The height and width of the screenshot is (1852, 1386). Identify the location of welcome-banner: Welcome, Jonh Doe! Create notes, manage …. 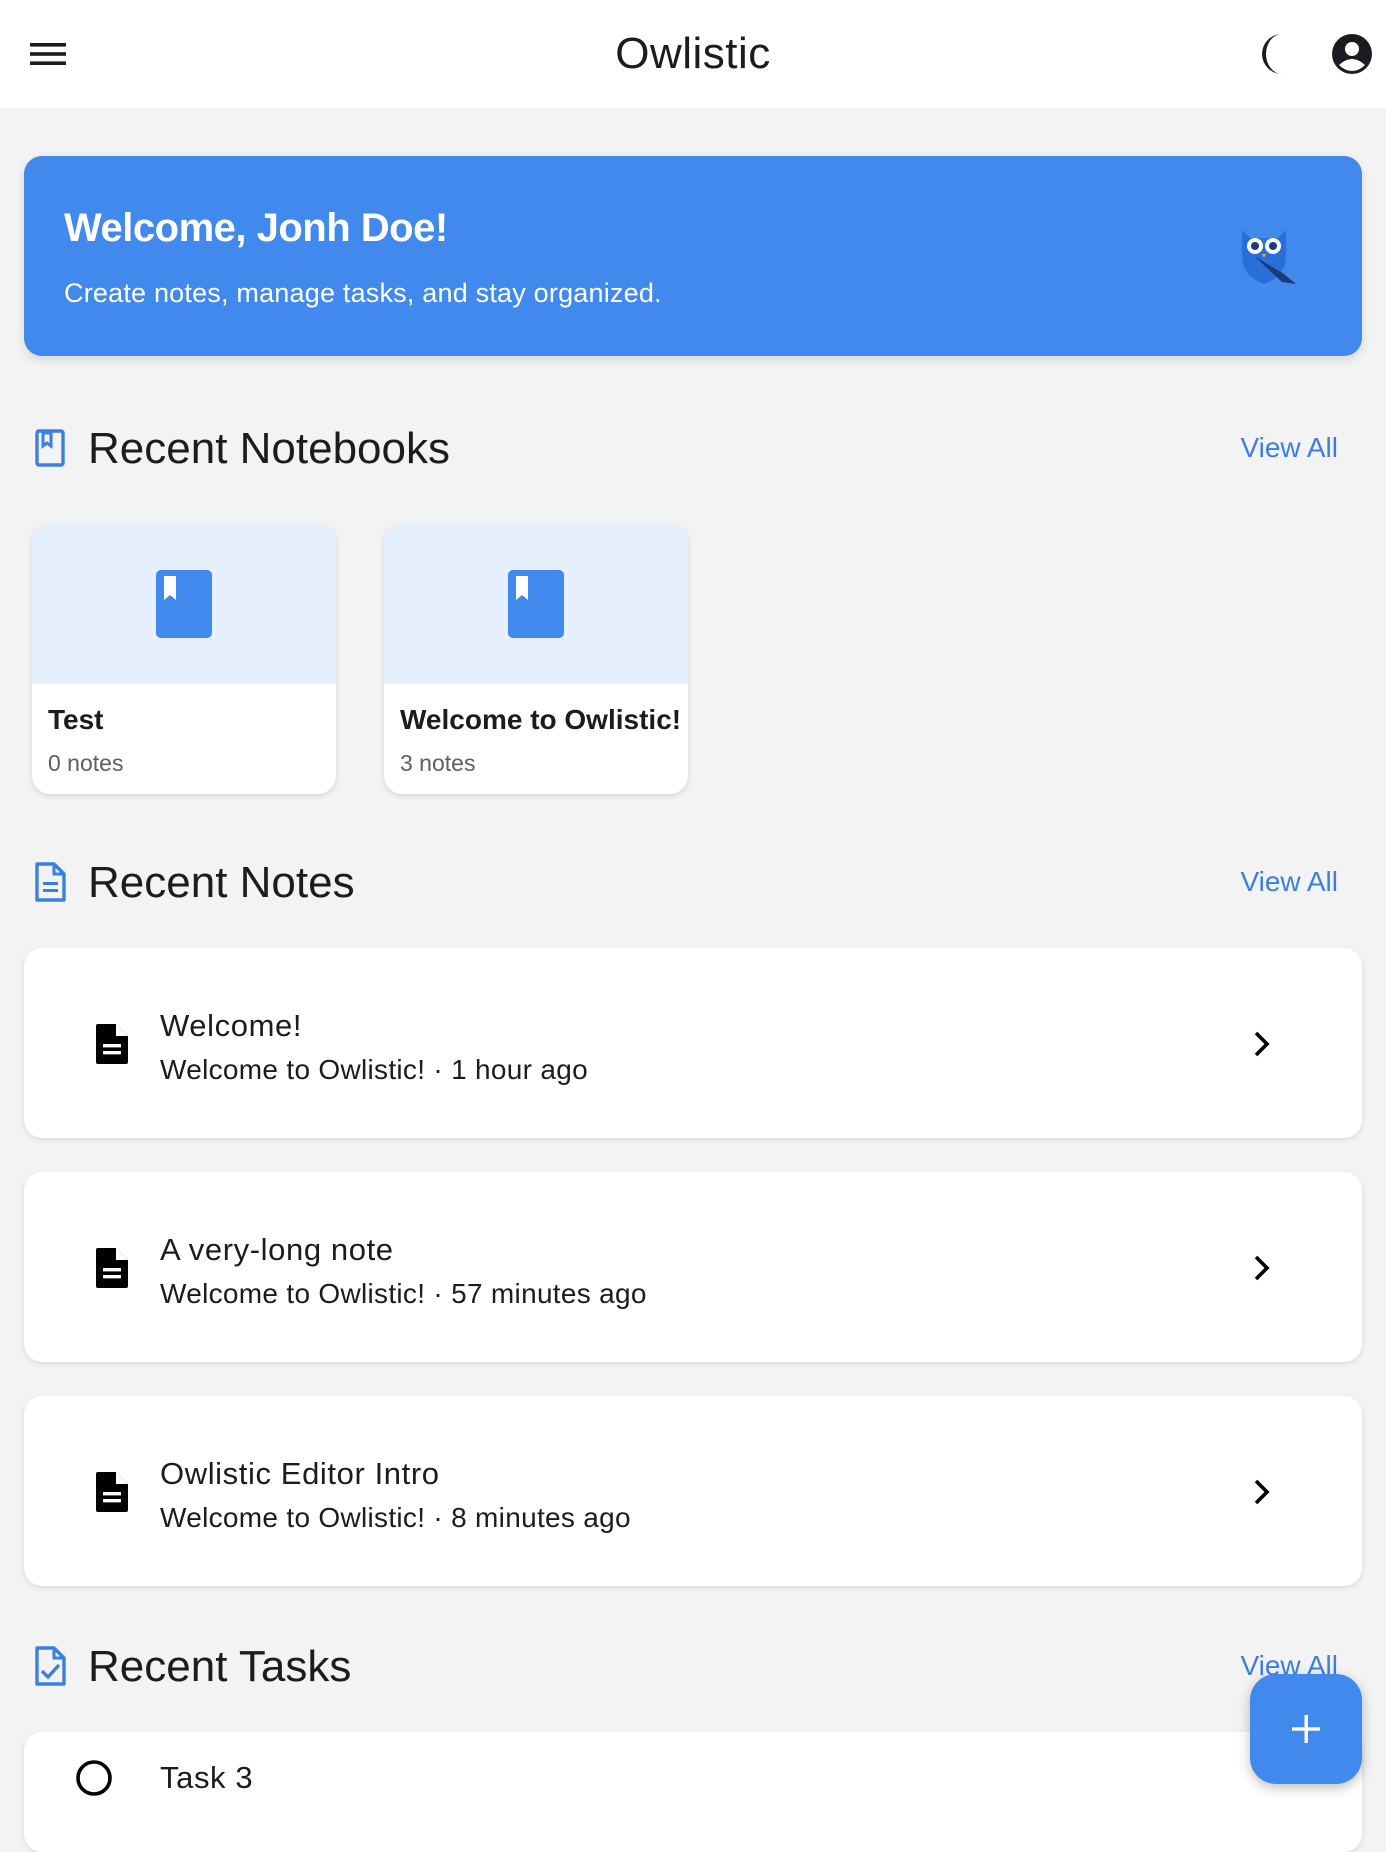
(693, 256).